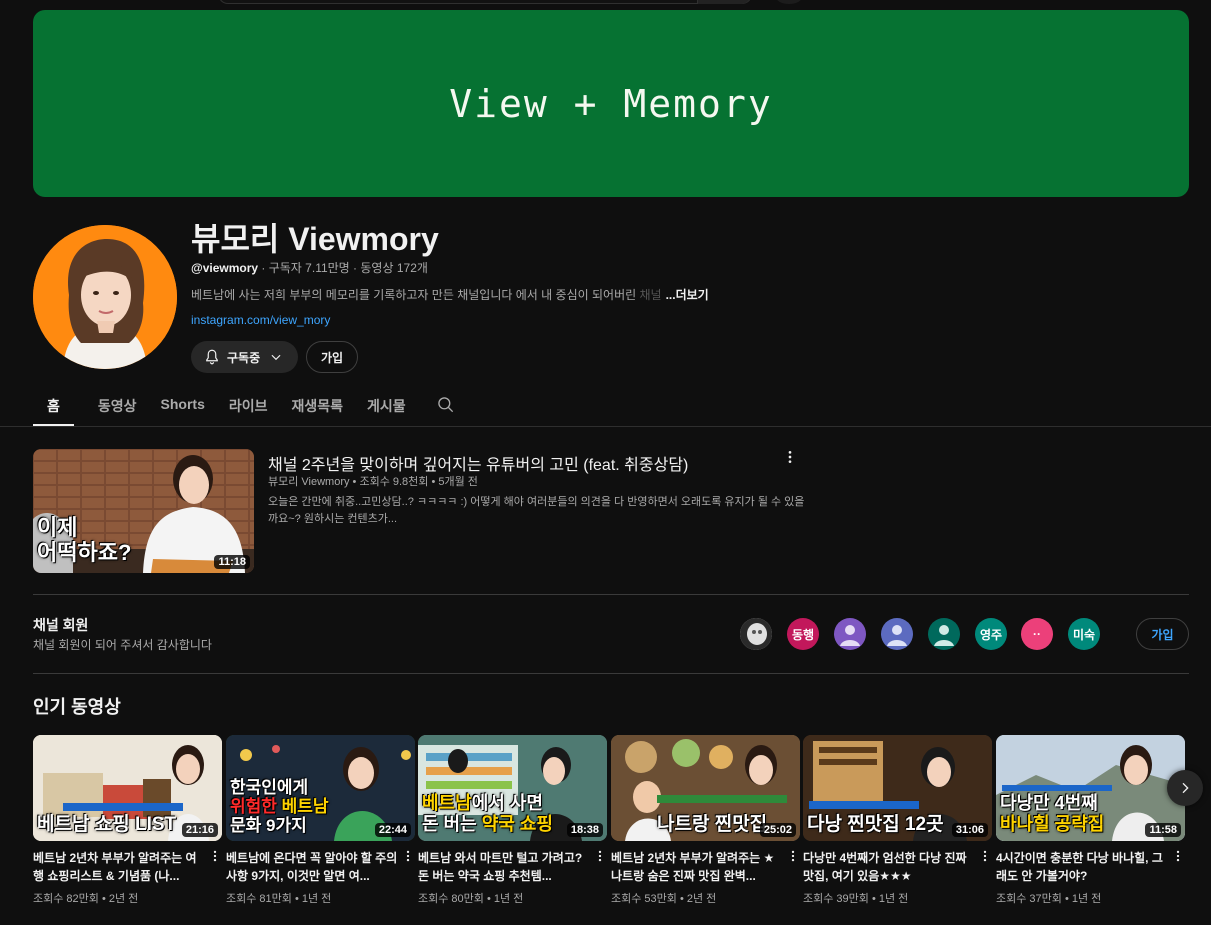 The width and height of the screenshot is (1211, 925). What do you see at coordinates (105, 297) in the screenshot?
I see `channel-avatar` at bounding box center [105, 297].